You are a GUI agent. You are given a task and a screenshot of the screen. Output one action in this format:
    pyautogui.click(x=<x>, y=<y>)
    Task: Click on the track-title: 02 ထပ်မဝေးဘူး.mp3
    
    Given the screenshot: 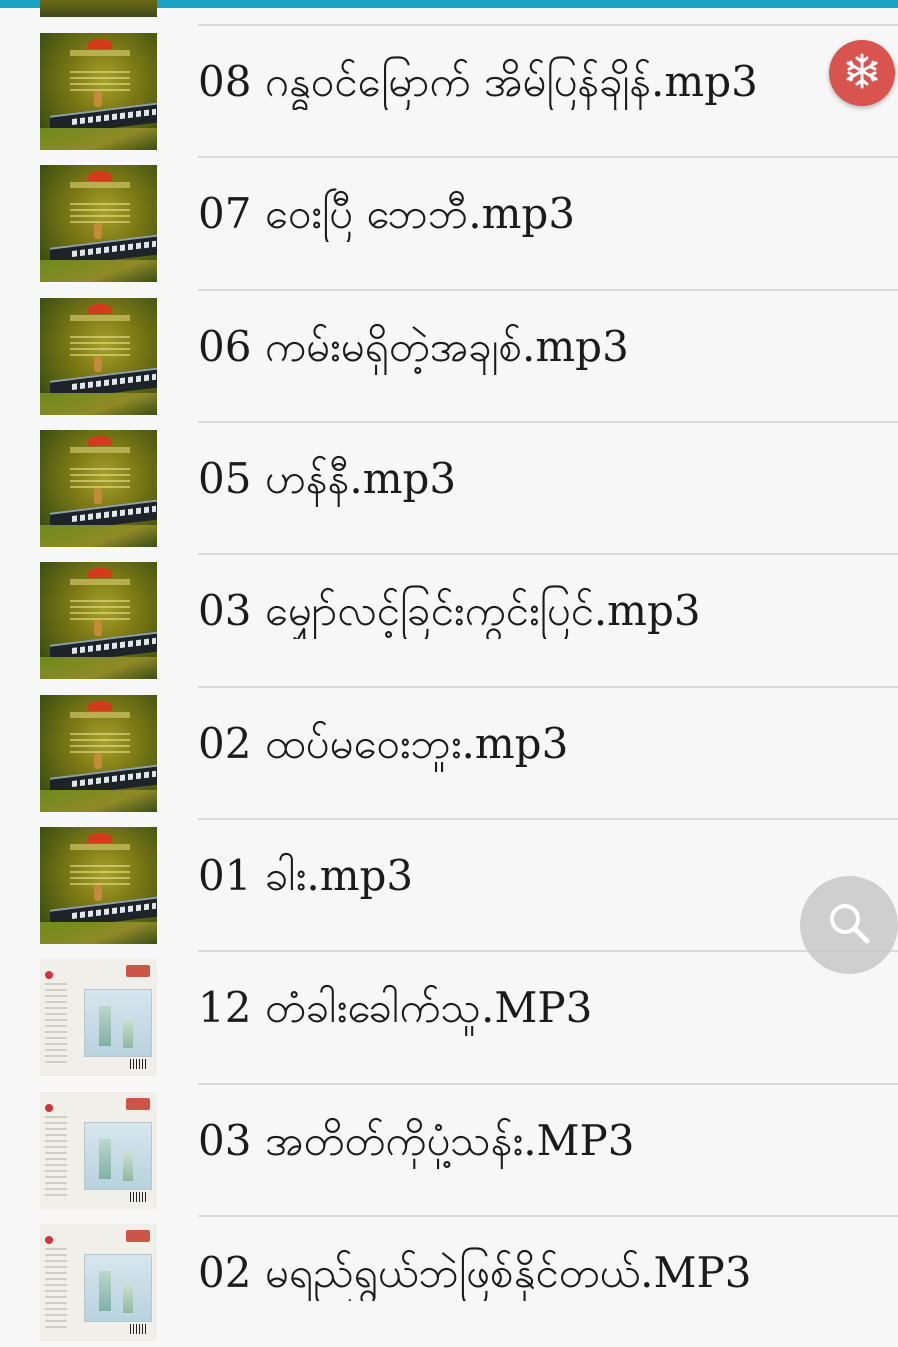 What is the action you would take?
    pyautogui.click(x=383, y=743)
    